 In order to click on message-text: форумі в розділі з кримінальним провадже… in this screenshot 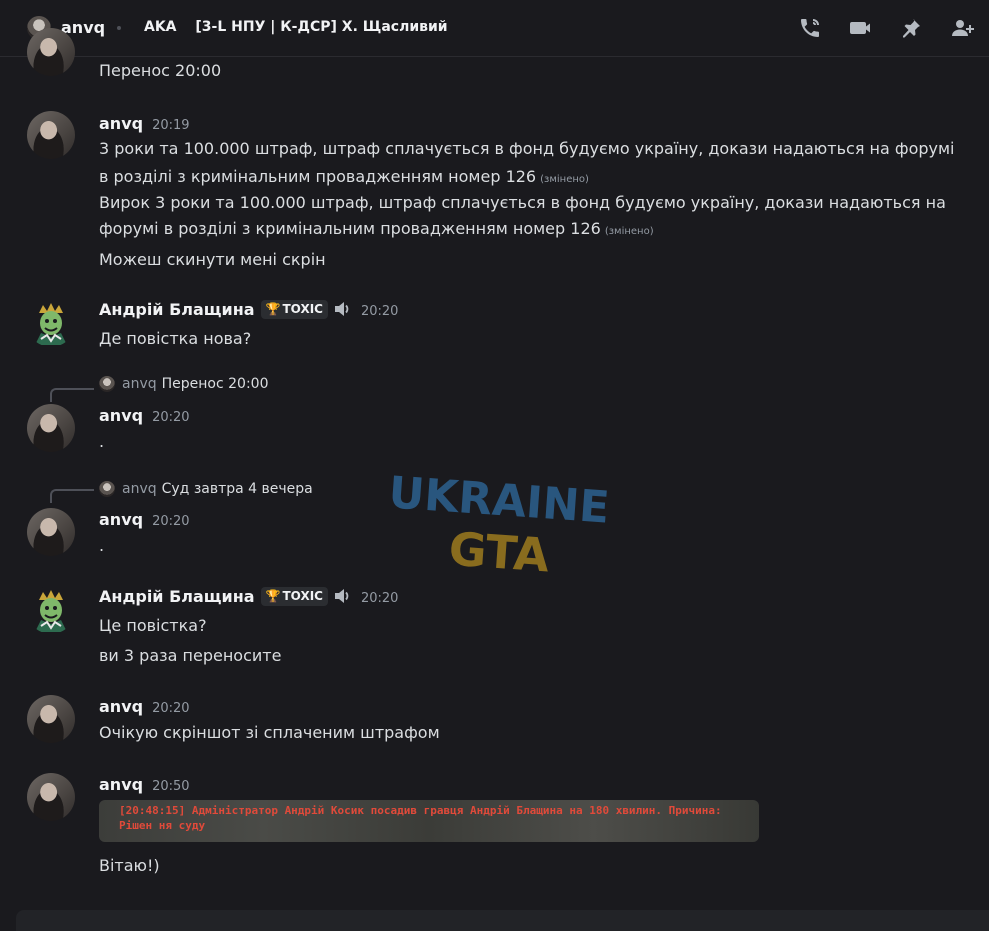, I will do `click(376, 230)`.